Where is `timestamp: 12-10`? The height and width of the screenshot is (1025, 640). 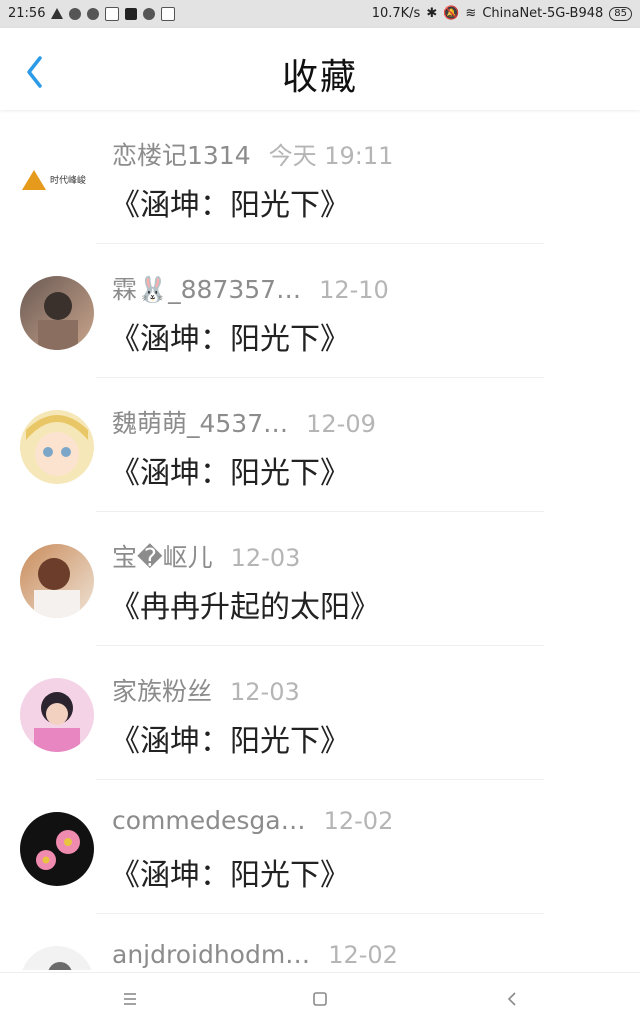 timestamp: 12-10 is located at coordinates (354, 290).